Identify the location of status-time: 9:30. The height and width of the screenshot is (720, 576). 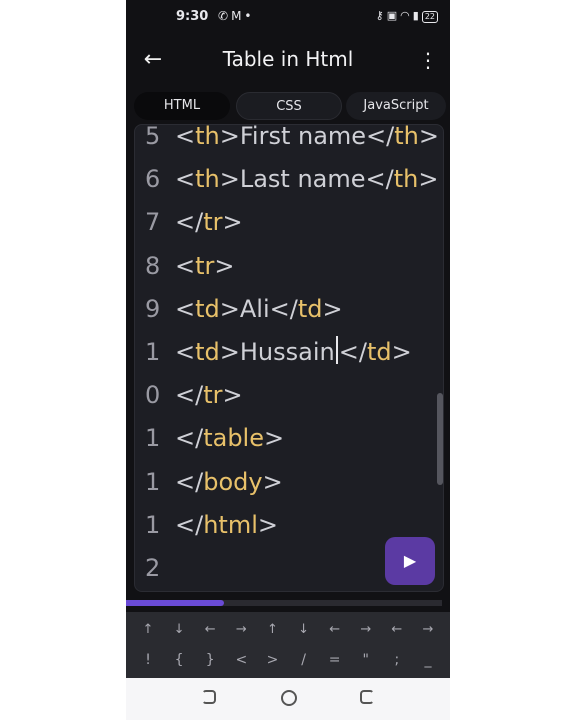
(192, 16).